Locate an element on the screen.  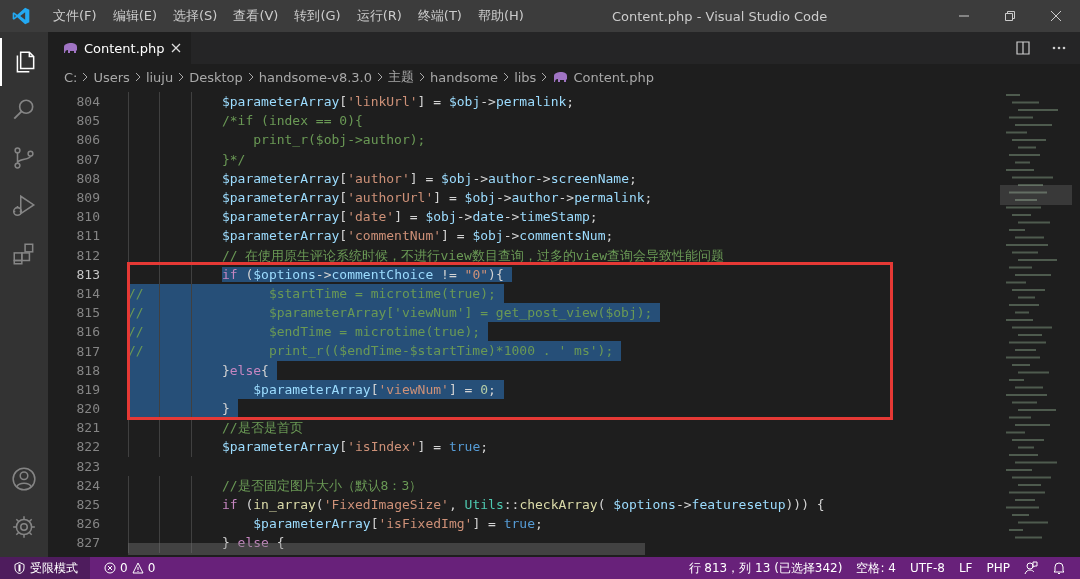
line-number: 808 is located at coordinates (87, 178).